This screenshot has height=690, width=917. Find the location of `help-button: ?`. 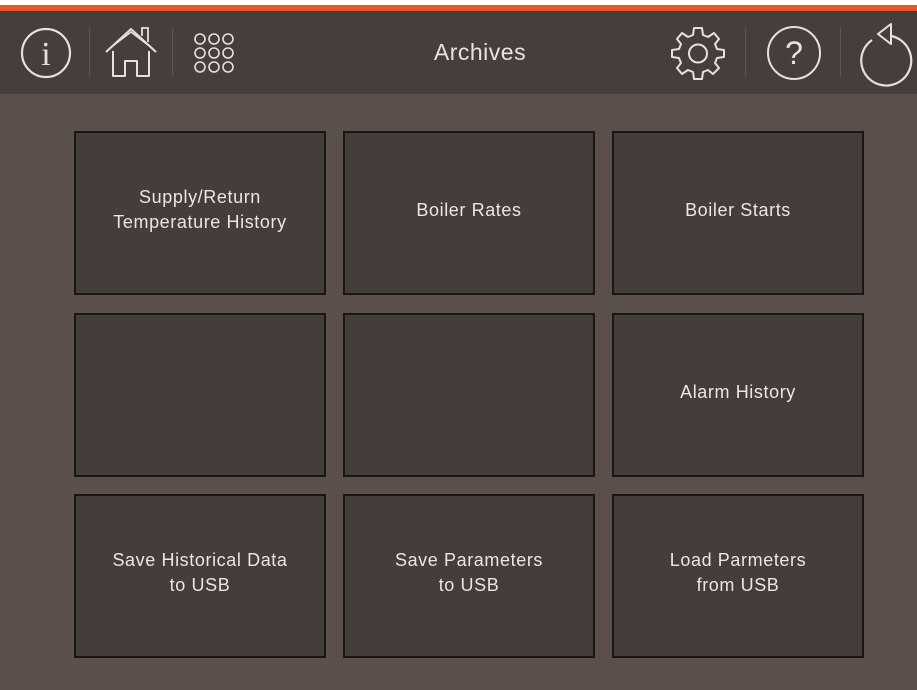

help-button: ? is located at coordinates (794, 52).